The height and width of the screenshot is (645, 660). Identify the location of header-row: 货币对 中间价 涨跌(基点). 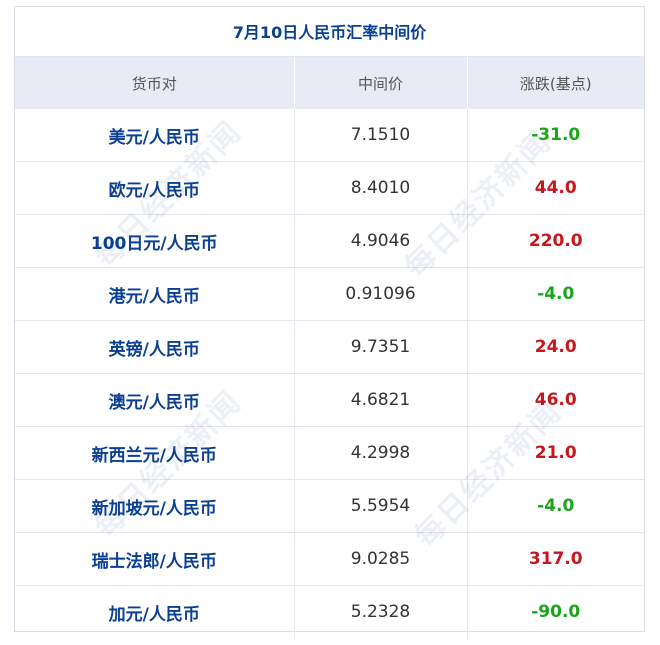
(329, 83).